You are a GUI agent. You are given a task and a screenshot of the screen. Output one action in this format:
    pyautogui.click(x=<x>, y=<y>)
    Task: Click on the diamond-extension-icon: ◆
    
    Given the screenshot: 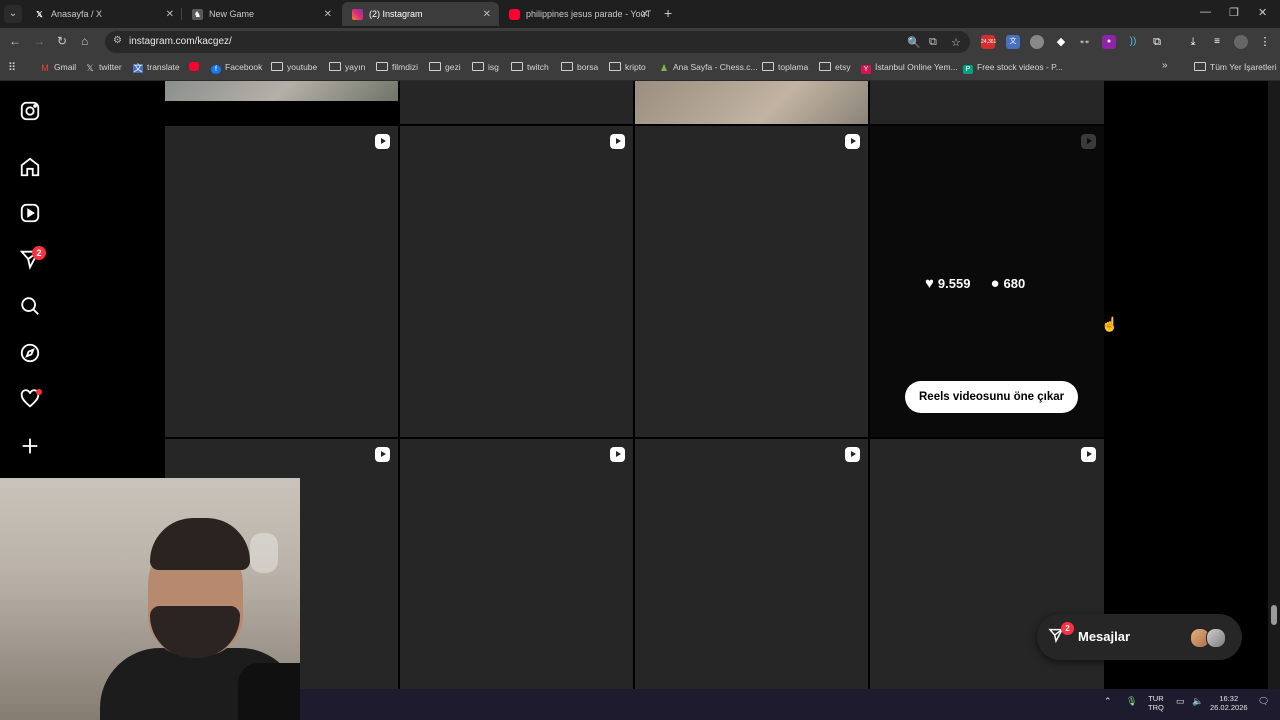 What is the action you would take?
    pyautogui.click(x=1061, y=42)
    